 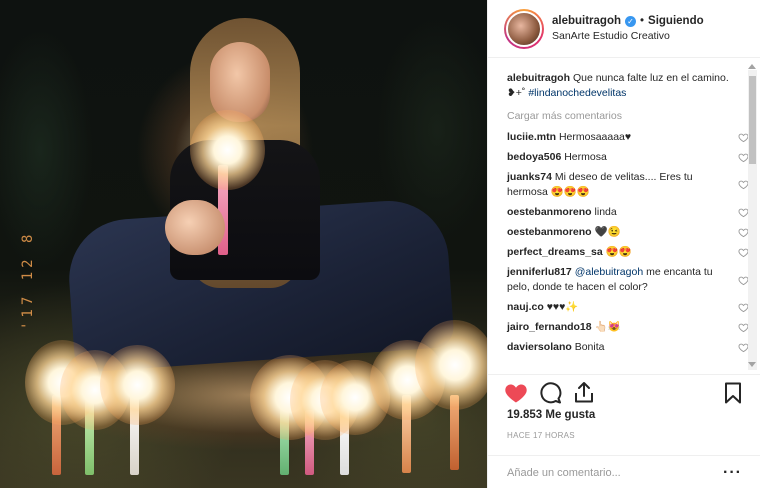 What do you see at coordinates (628, 307) in the screenshot?
I see `list-item: nauj.co ♥♥♥✨` at bounding box center [628, 307].